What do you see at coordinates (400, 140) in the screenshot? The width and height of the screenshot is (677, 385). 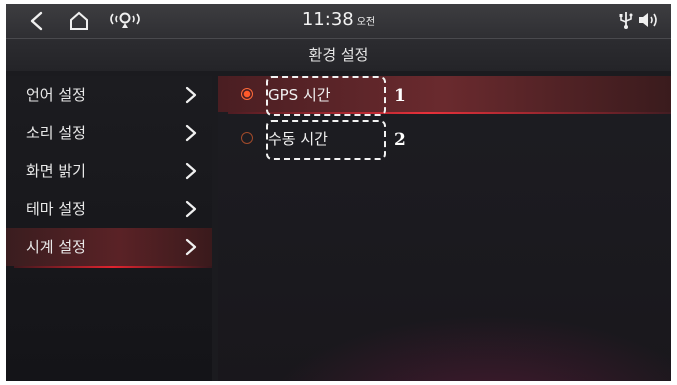 I see `callout-number-2: 2` at bounding box center [400, 140].